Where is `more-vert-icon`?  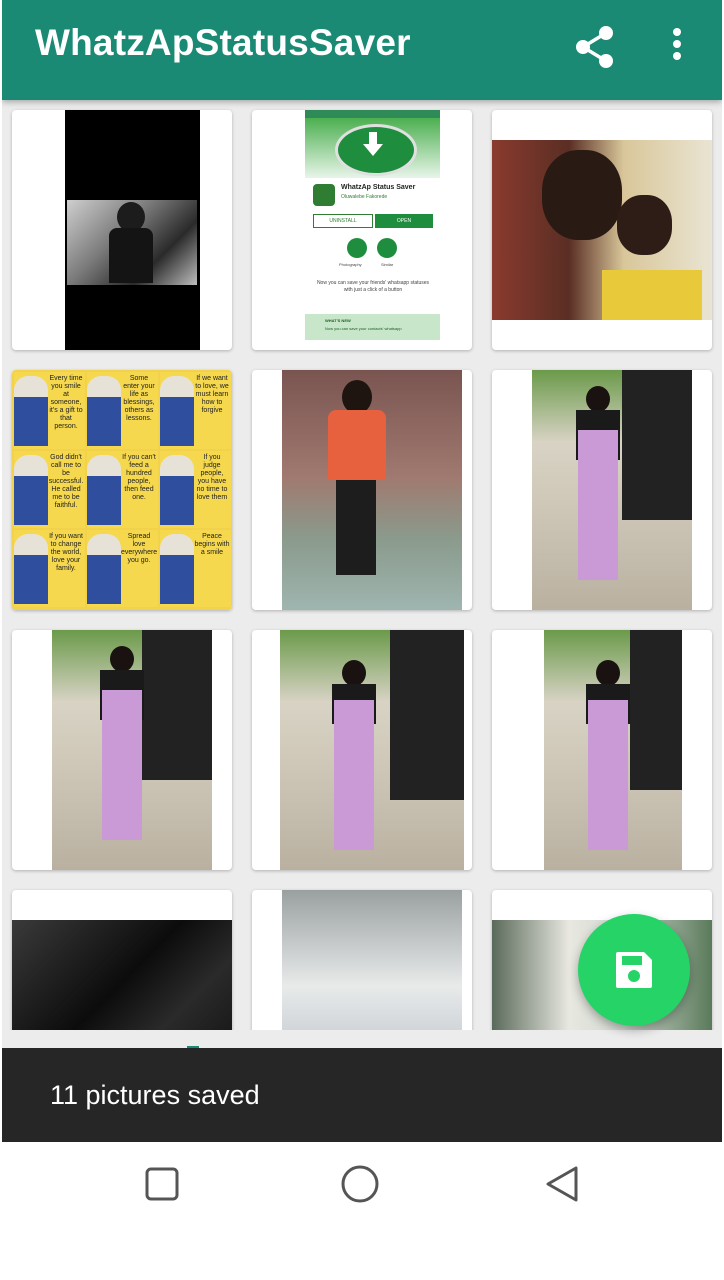 more-vert-icon is located at coordinates (677, 44).